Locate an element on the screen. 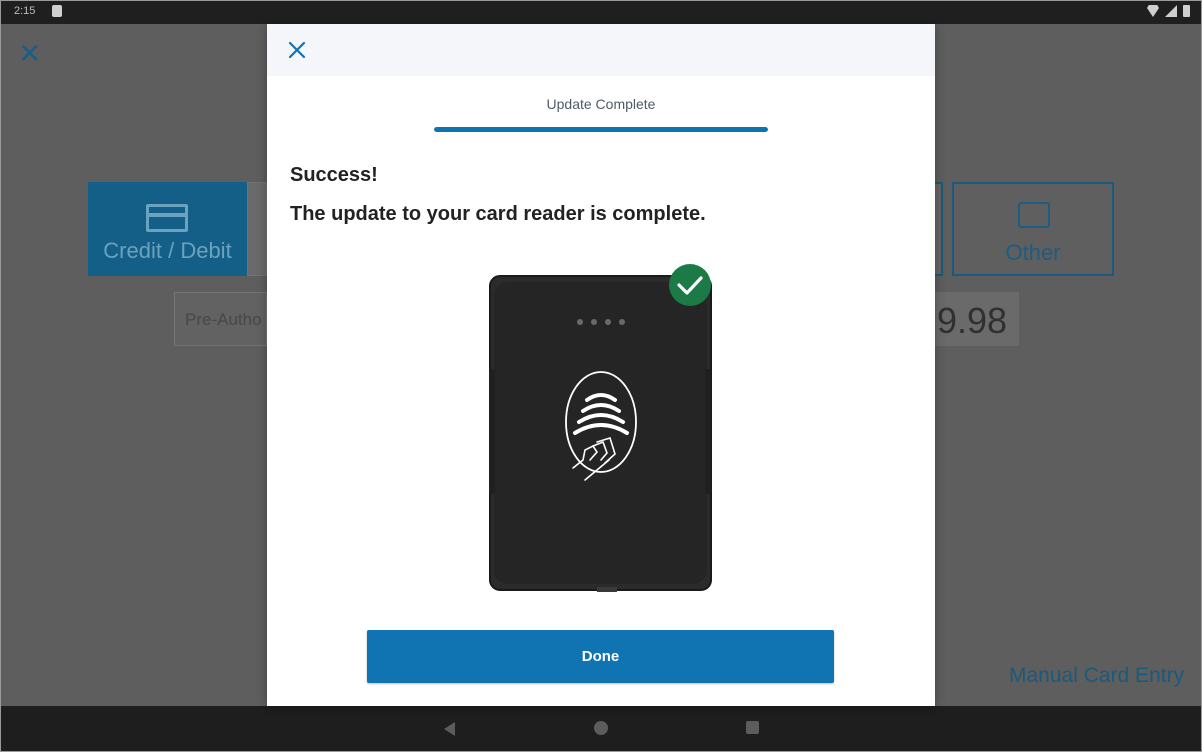 The width and height of the screenshot is (1202, 752). pre-auth-label: Pre-Autho is located at coordinates (223, 319).